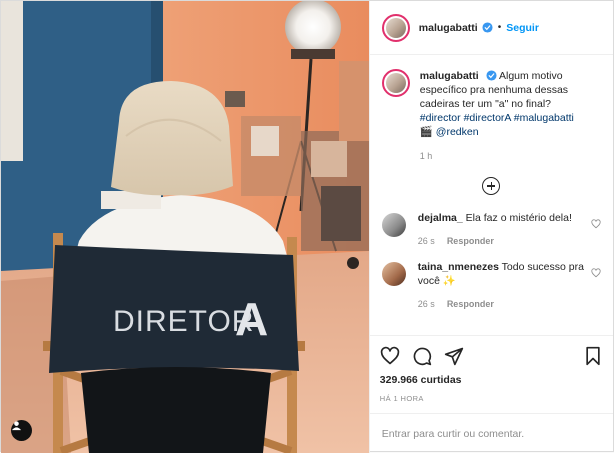 Image resolution: width=614 pixels, height=453 pixels. I want to click on comment-username: dejalma_, so click(440, 218).